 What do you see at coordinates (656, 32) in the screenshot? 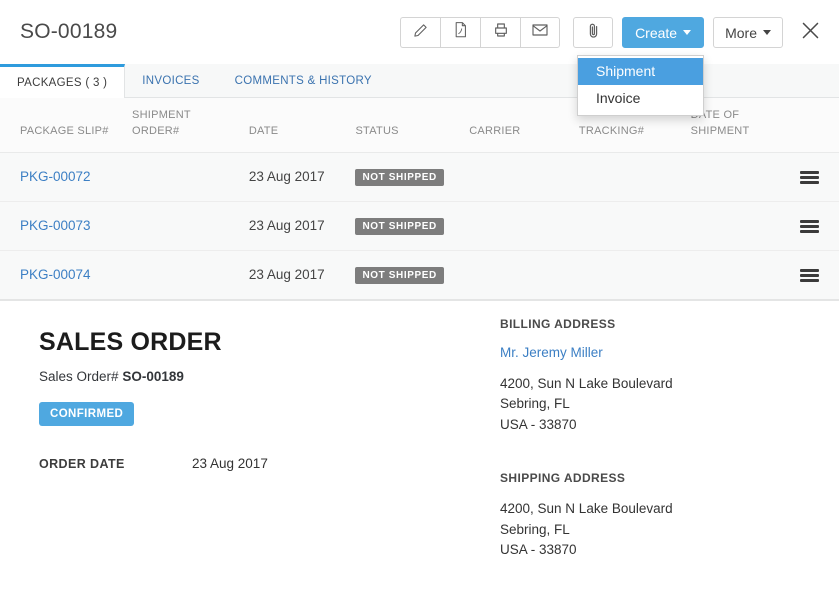
I see `create-button-label: Create` at bounding box center [656, 32].